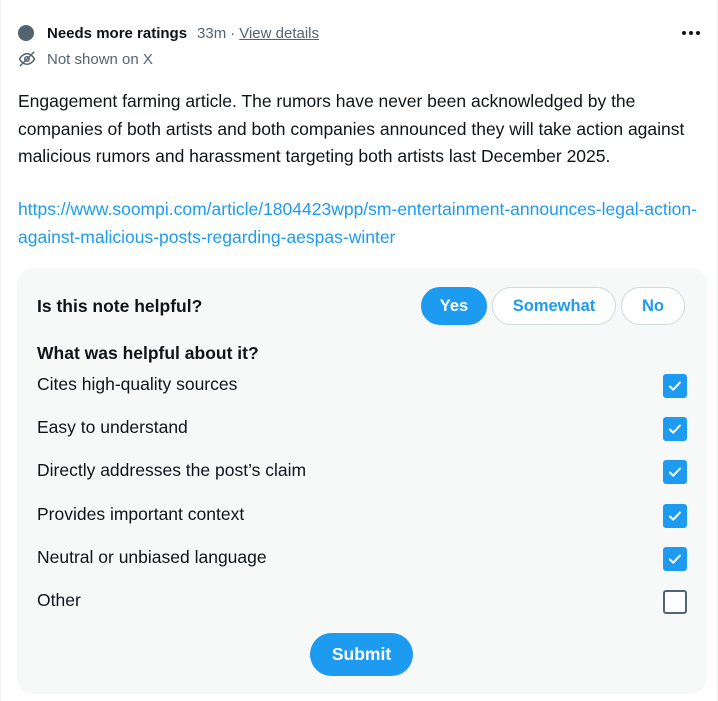  I want to click on status-label: Needs more ratings, so click(117, 33).